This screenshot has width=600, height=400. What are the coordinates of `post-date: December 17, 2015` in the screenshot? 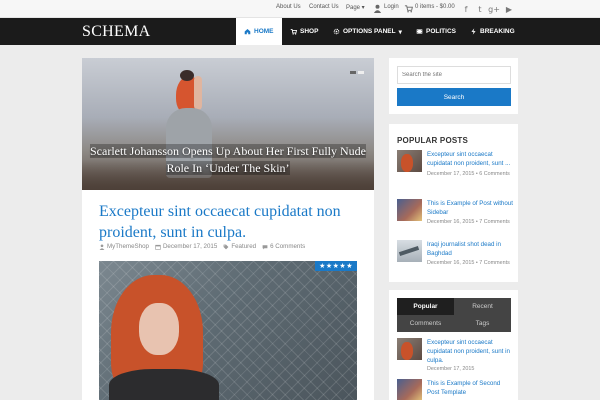 It's located at (186, 246).